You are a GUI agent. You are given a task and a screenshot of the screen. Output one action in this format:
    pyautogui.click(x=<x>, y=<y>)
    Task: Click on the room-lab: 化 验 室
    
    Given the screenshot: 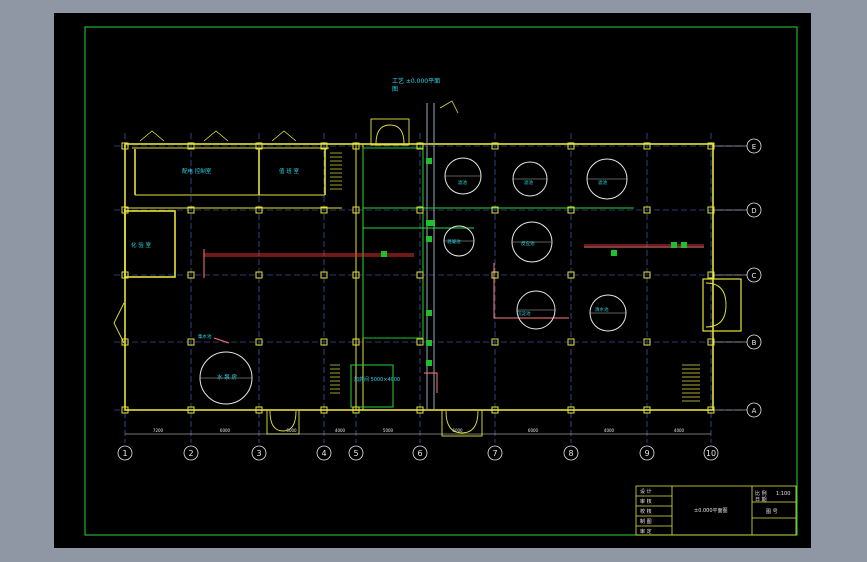 What is the action you would take?
    pyautogui.click(x=141, y=245)
    